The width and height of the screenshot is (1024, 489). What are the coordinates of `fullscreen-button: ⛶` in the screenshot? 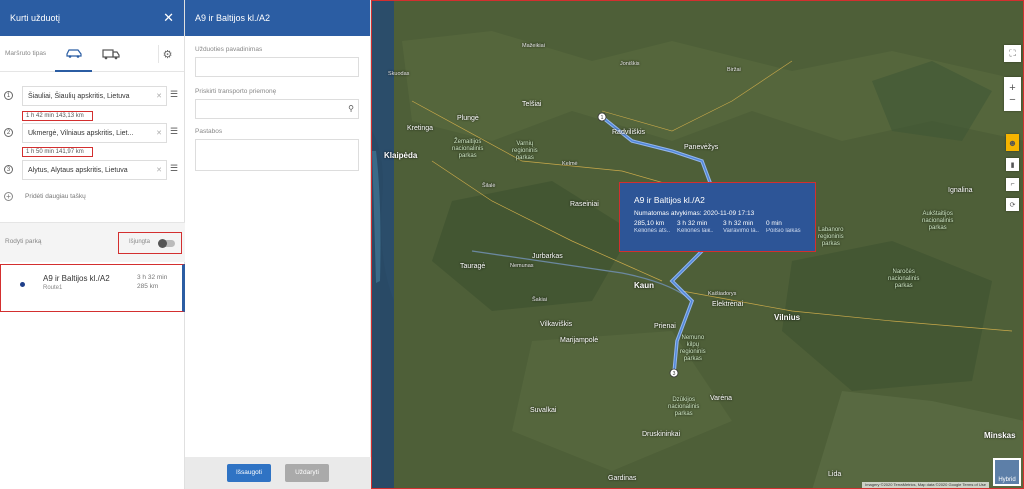 It's located at (1012, 53).